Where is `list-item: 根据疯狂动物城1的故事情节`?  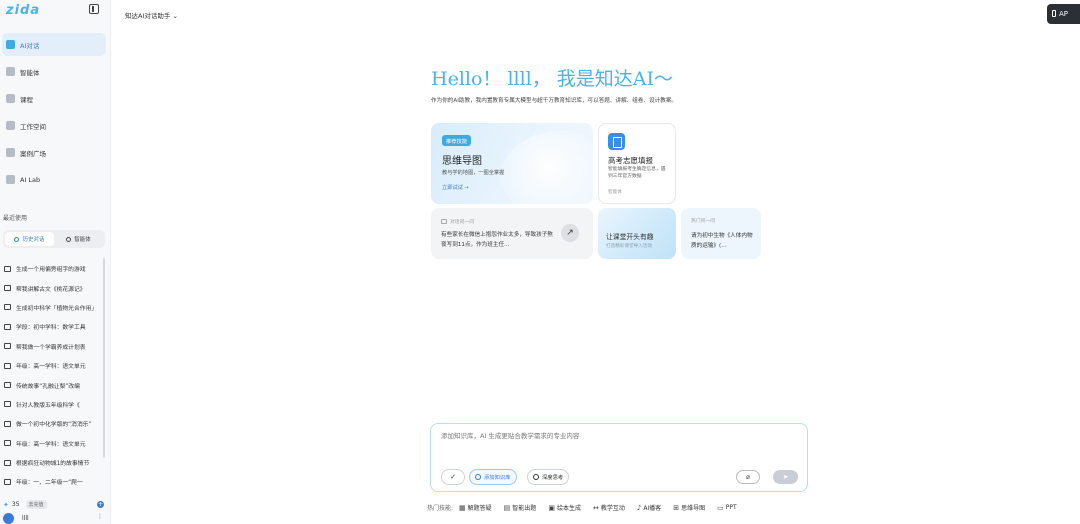
list-item: 根据疯狂动物城1的故事情节 is located at coordinates (53, 462).